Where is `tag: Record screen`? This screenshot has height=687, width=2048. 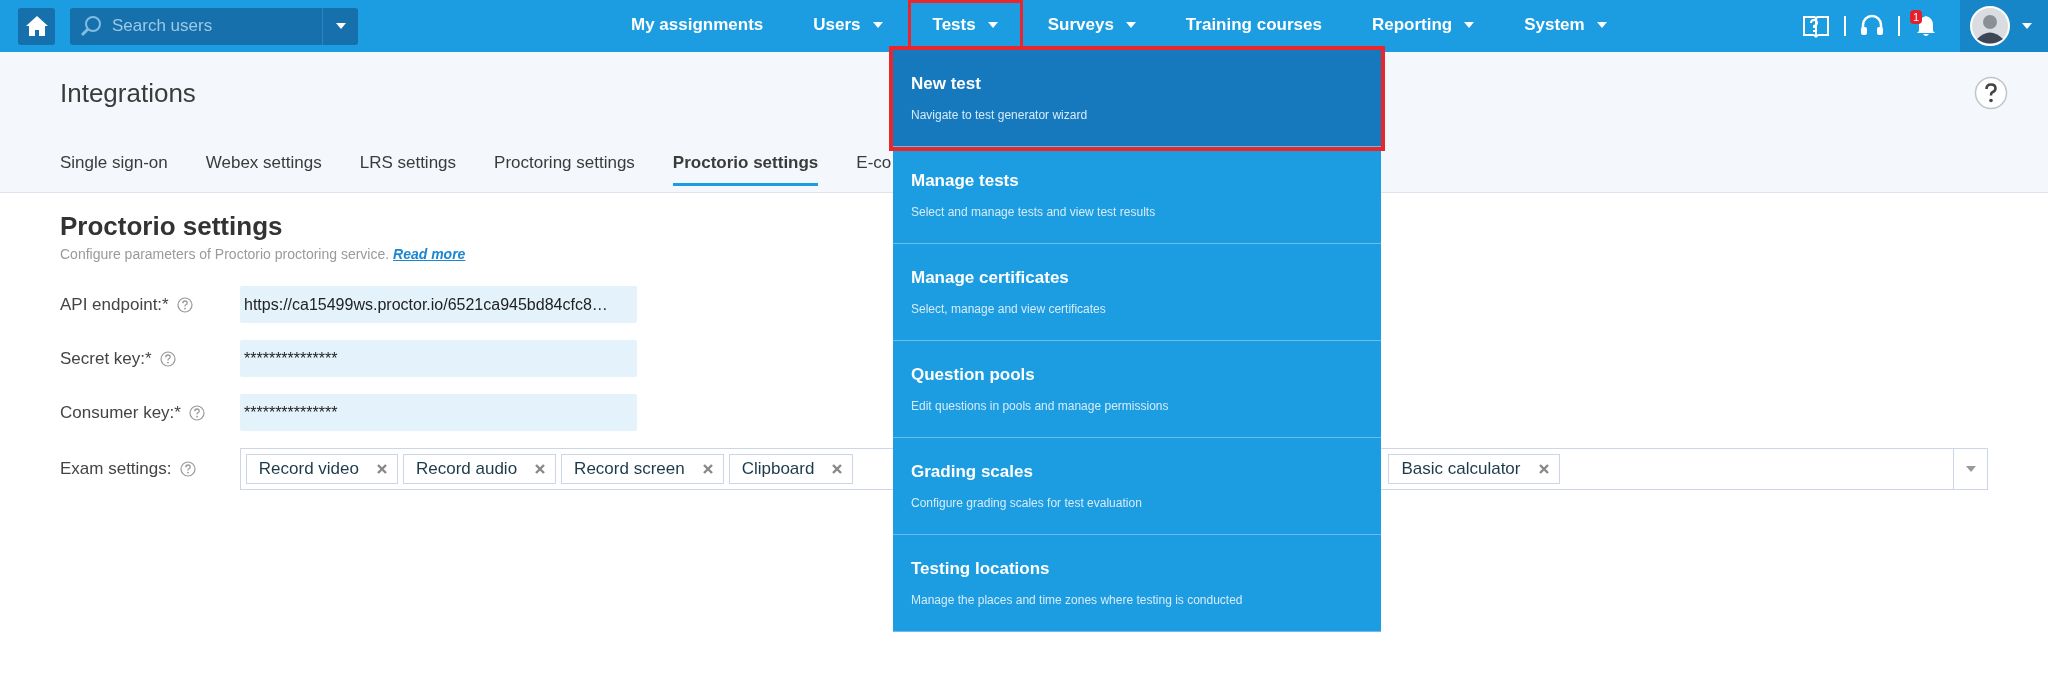 tag: Record screen is located at coordinates (642, 469).